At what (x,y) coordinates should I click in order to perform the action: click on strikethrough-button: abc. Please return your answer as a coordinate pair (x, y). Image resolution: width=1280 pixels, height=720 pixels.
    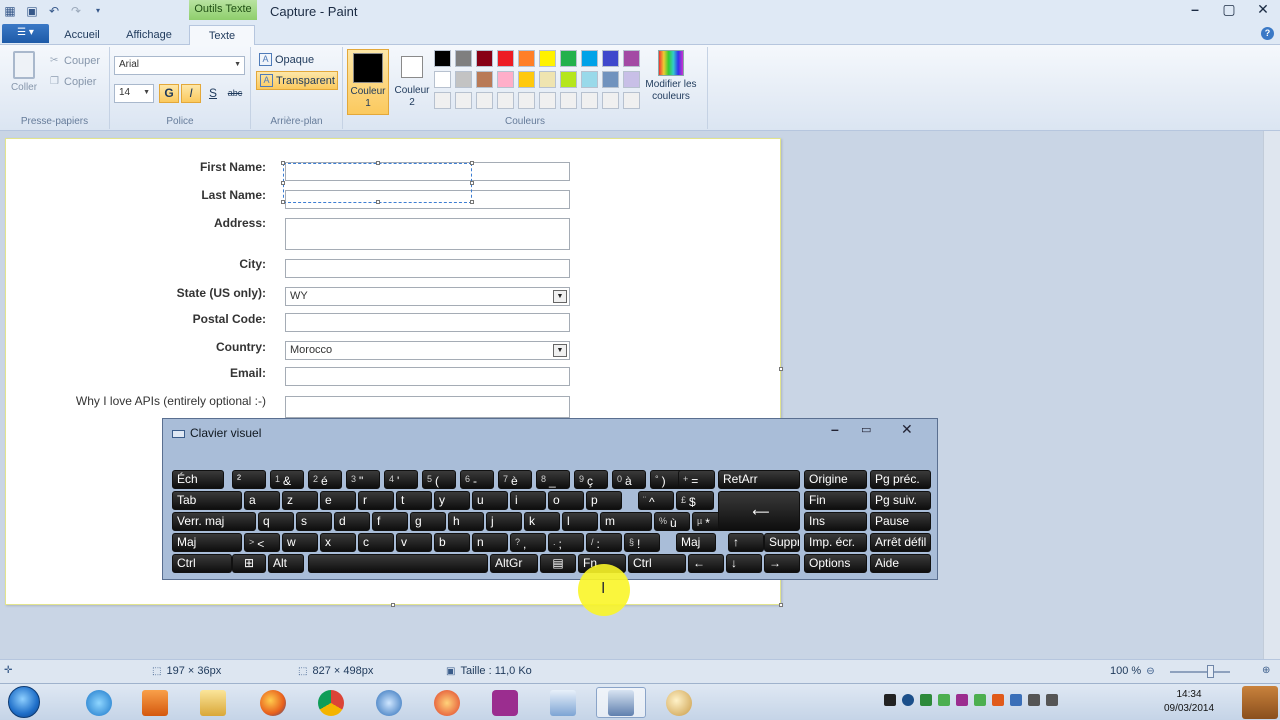
    Looking at the image, I should click on (235, 93).